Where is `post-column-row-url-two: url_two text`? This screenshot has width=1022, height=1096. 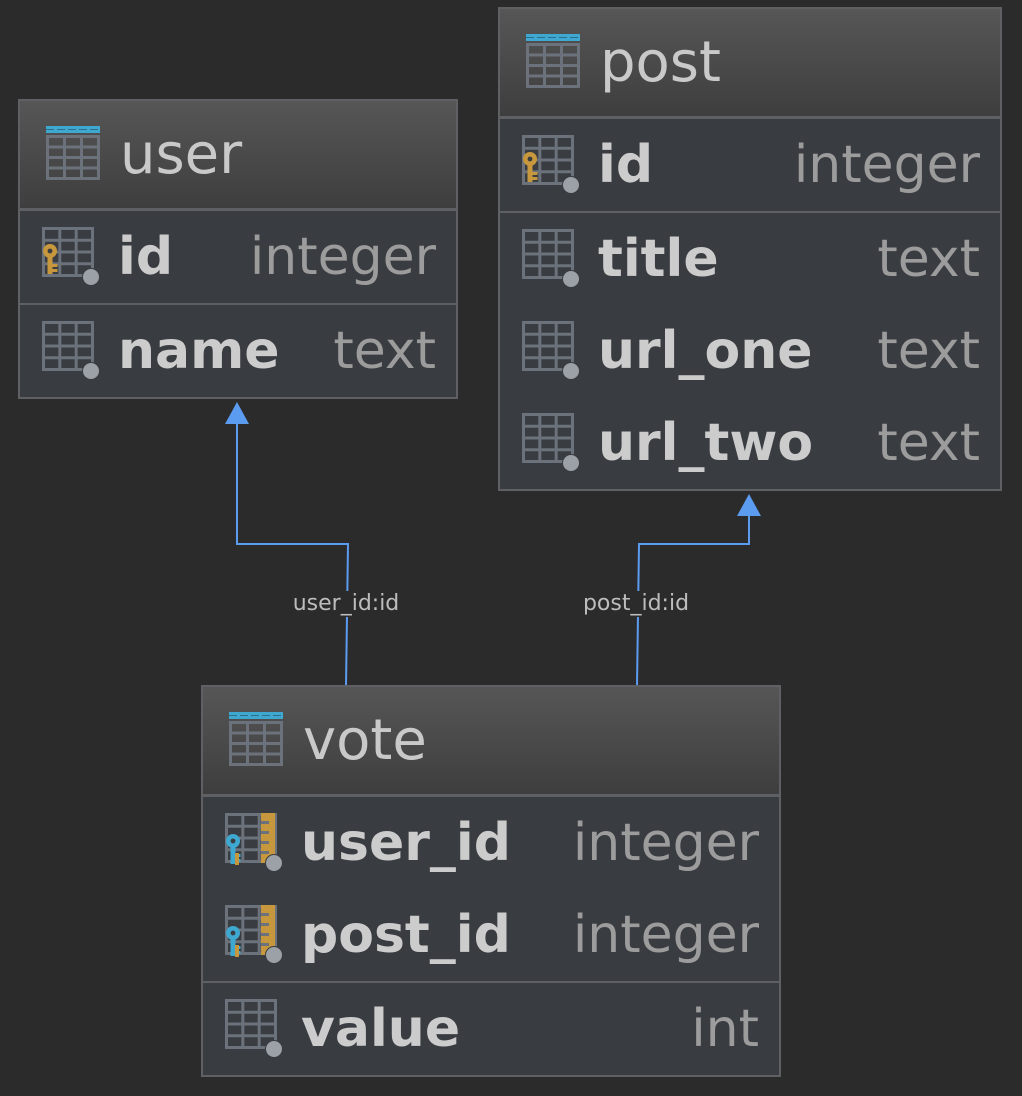
post-column-row-url-two: url_two text is located at coordinates (750, 443).